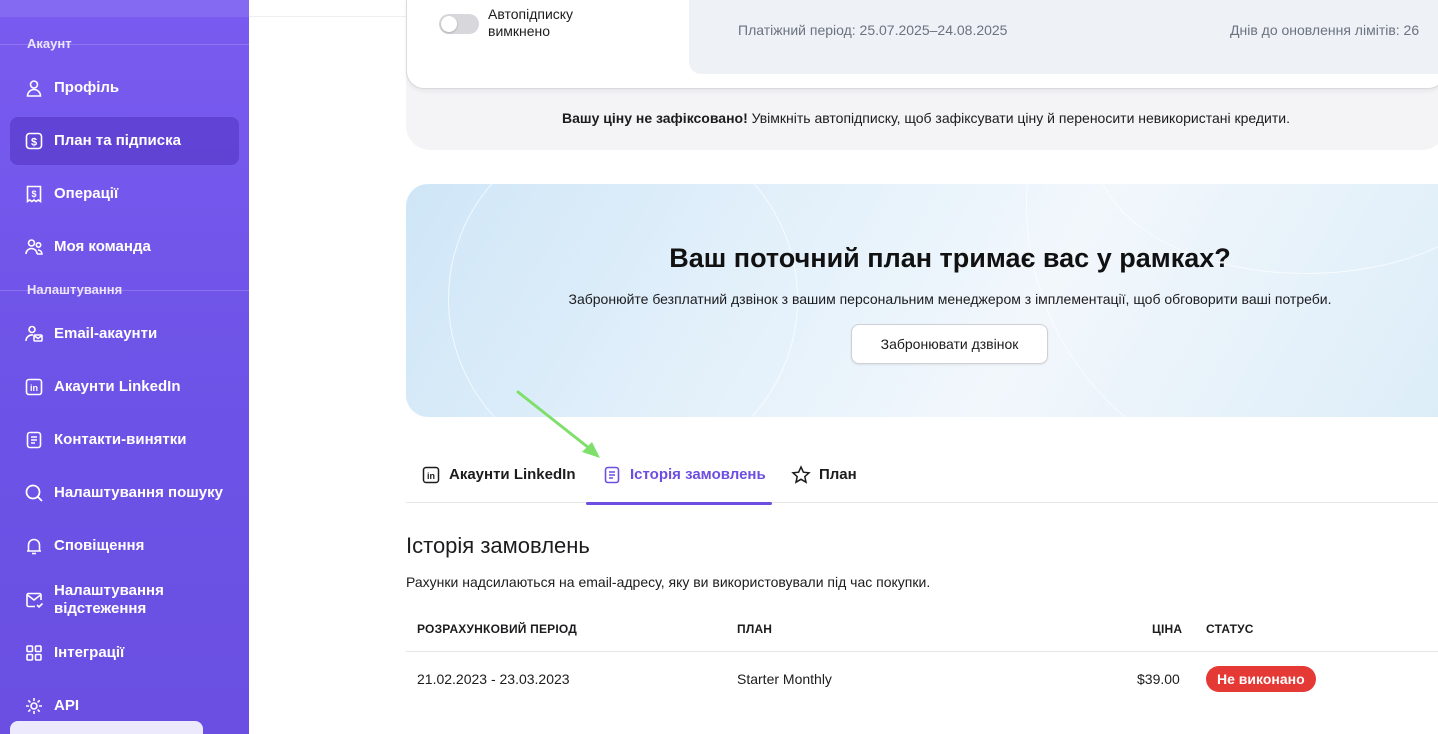  I want to click on table-header: РОЗРАХУНКОВИЙ ПЕРІОД ПЛАН ЦІНА СТАТУС, so click(922, 628).